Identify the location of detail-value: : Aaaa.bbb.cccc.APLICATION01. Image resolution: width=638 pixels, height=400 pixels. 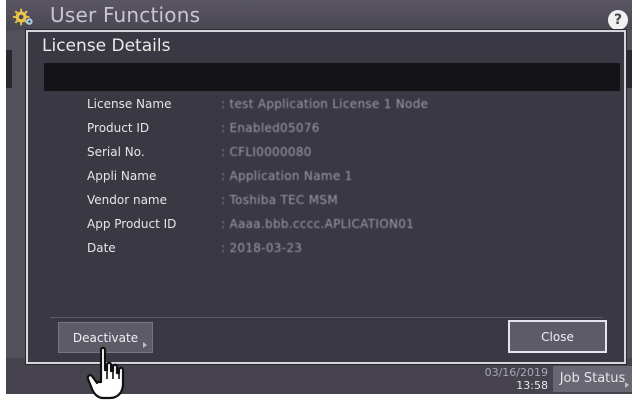
(318, 224).